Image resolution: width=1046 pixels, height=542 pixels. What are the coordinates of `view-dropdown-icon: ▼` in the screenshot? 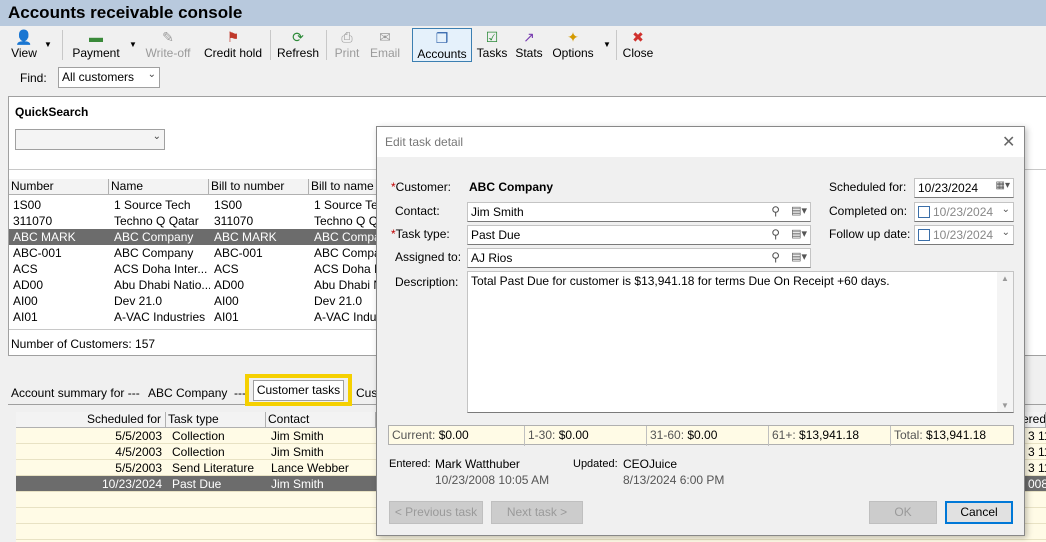 It's located at (48, 44).